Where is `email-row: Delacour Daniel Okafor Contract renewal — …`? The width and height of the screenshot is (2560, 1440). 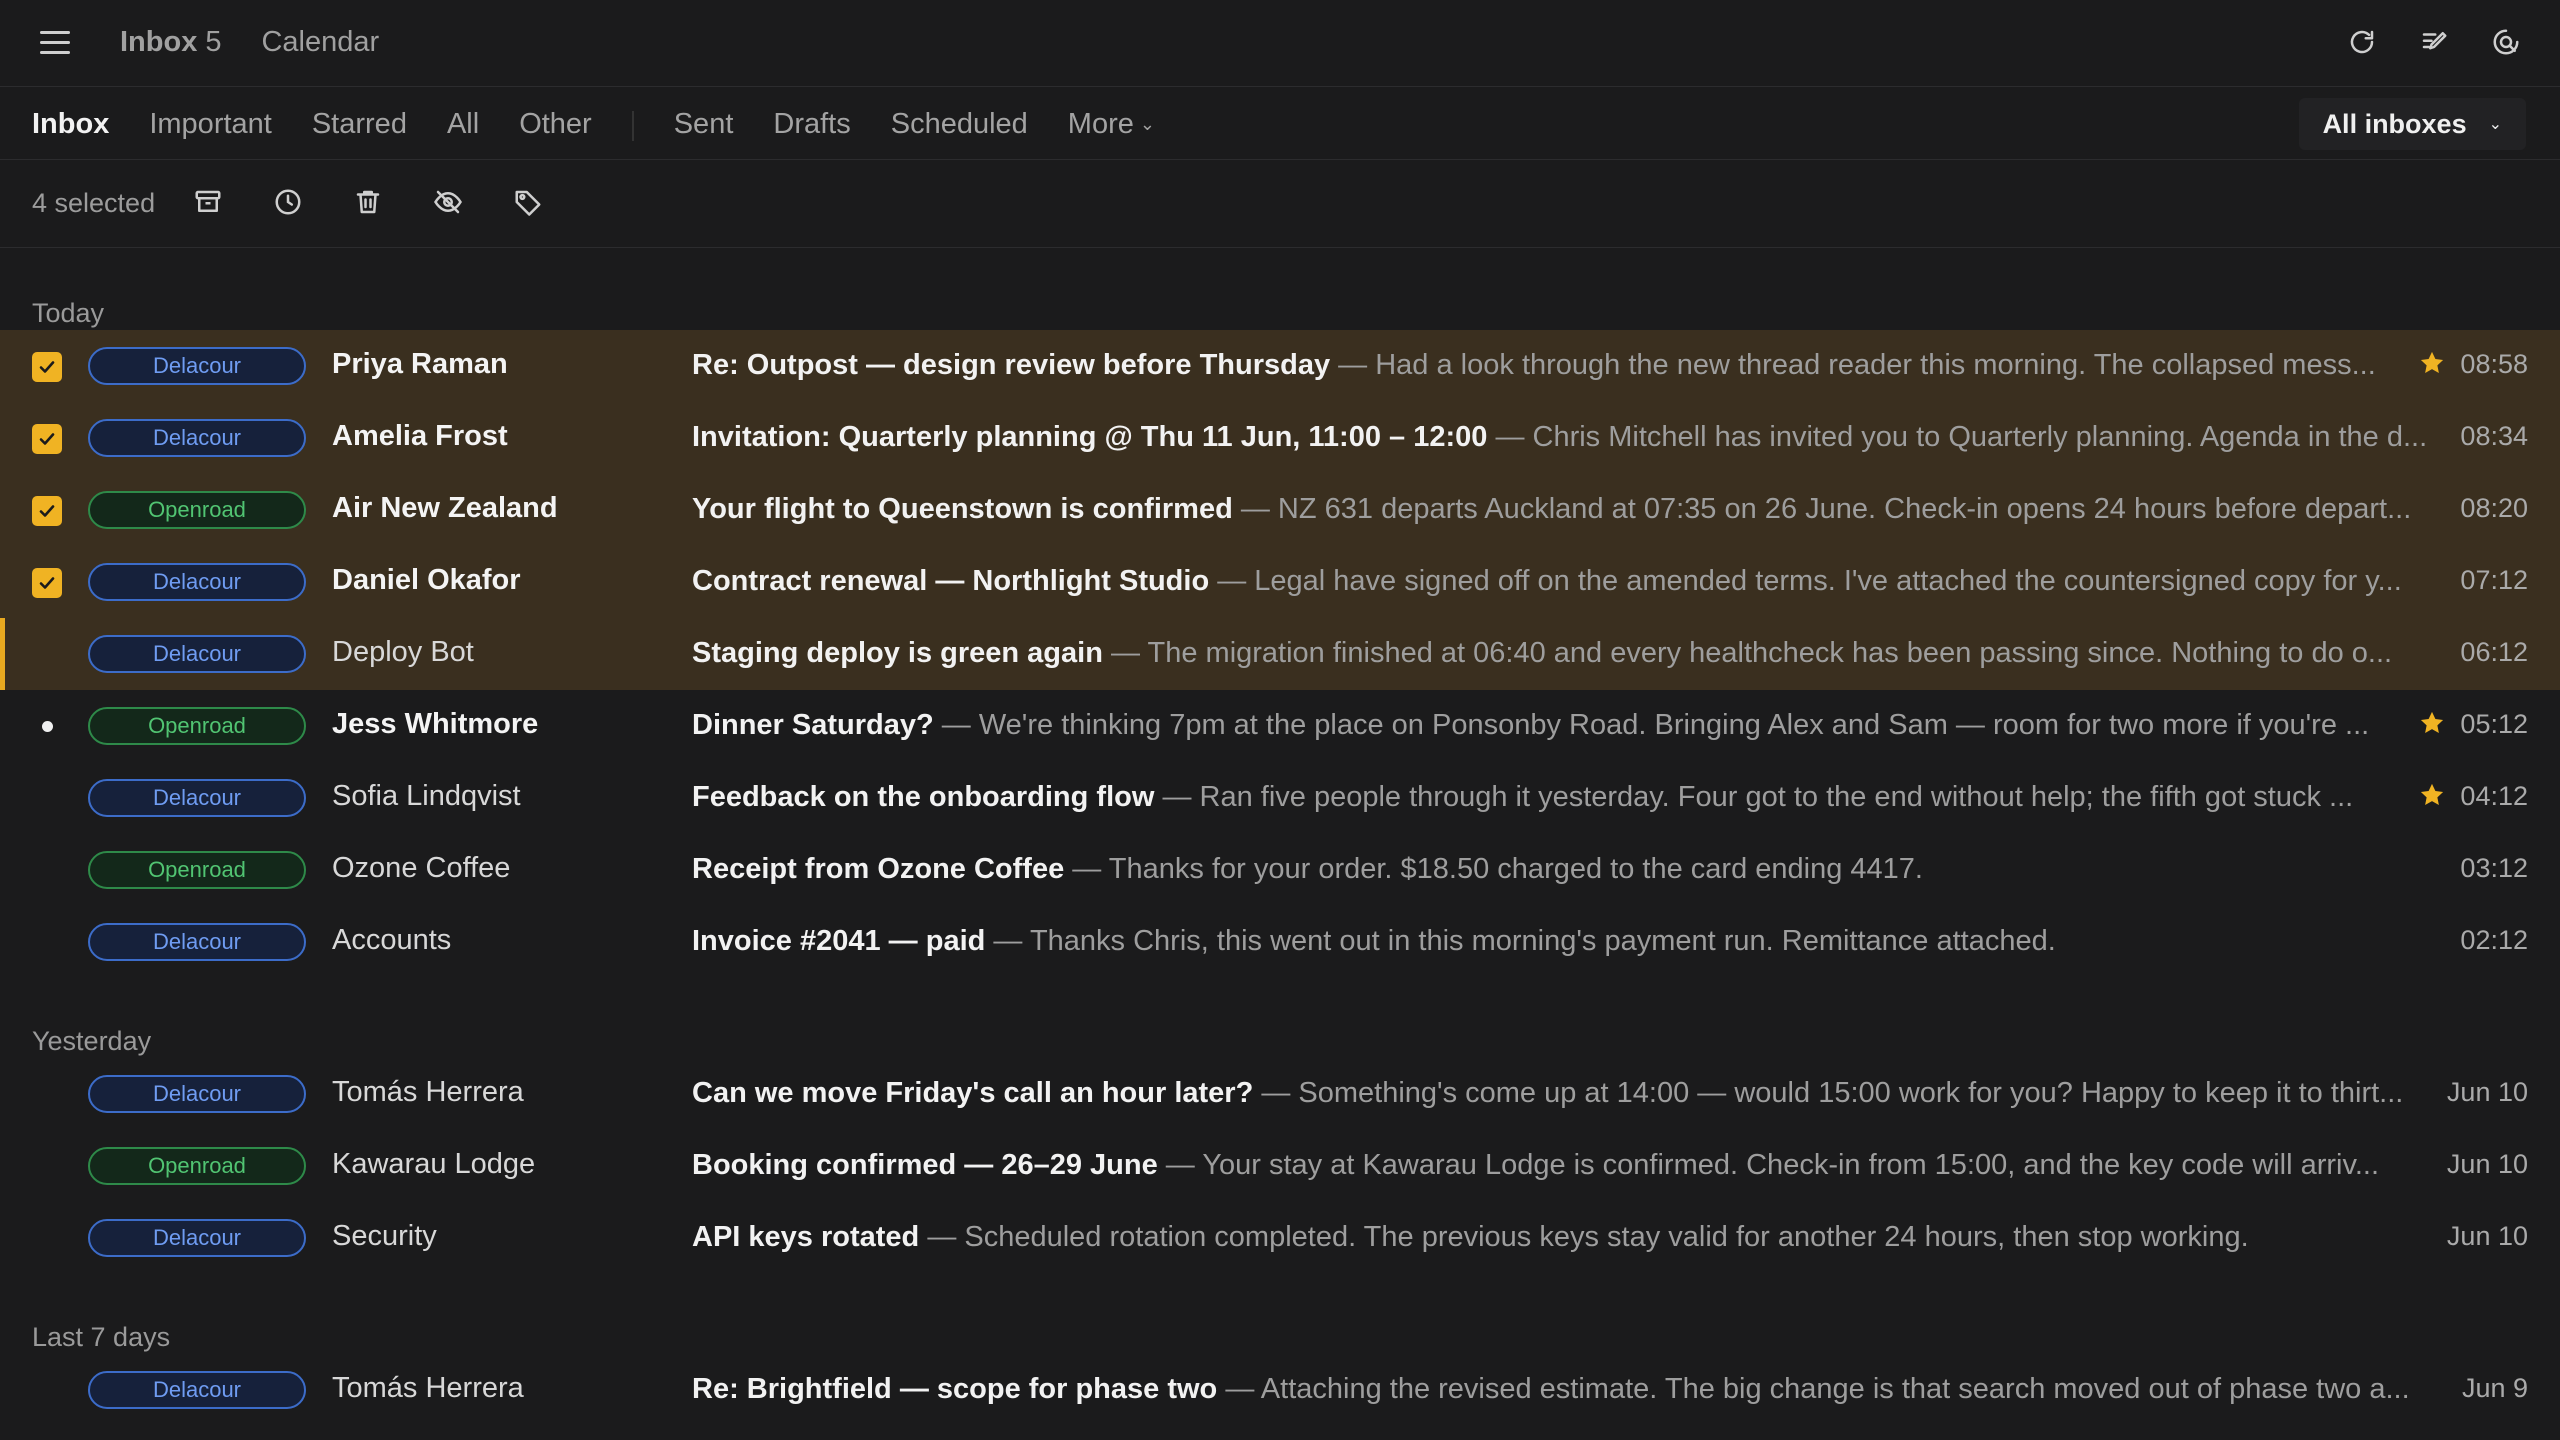 email-row: Delacour Daniel Okafor Contract renewal — … is located at coordinates (1280, 582).